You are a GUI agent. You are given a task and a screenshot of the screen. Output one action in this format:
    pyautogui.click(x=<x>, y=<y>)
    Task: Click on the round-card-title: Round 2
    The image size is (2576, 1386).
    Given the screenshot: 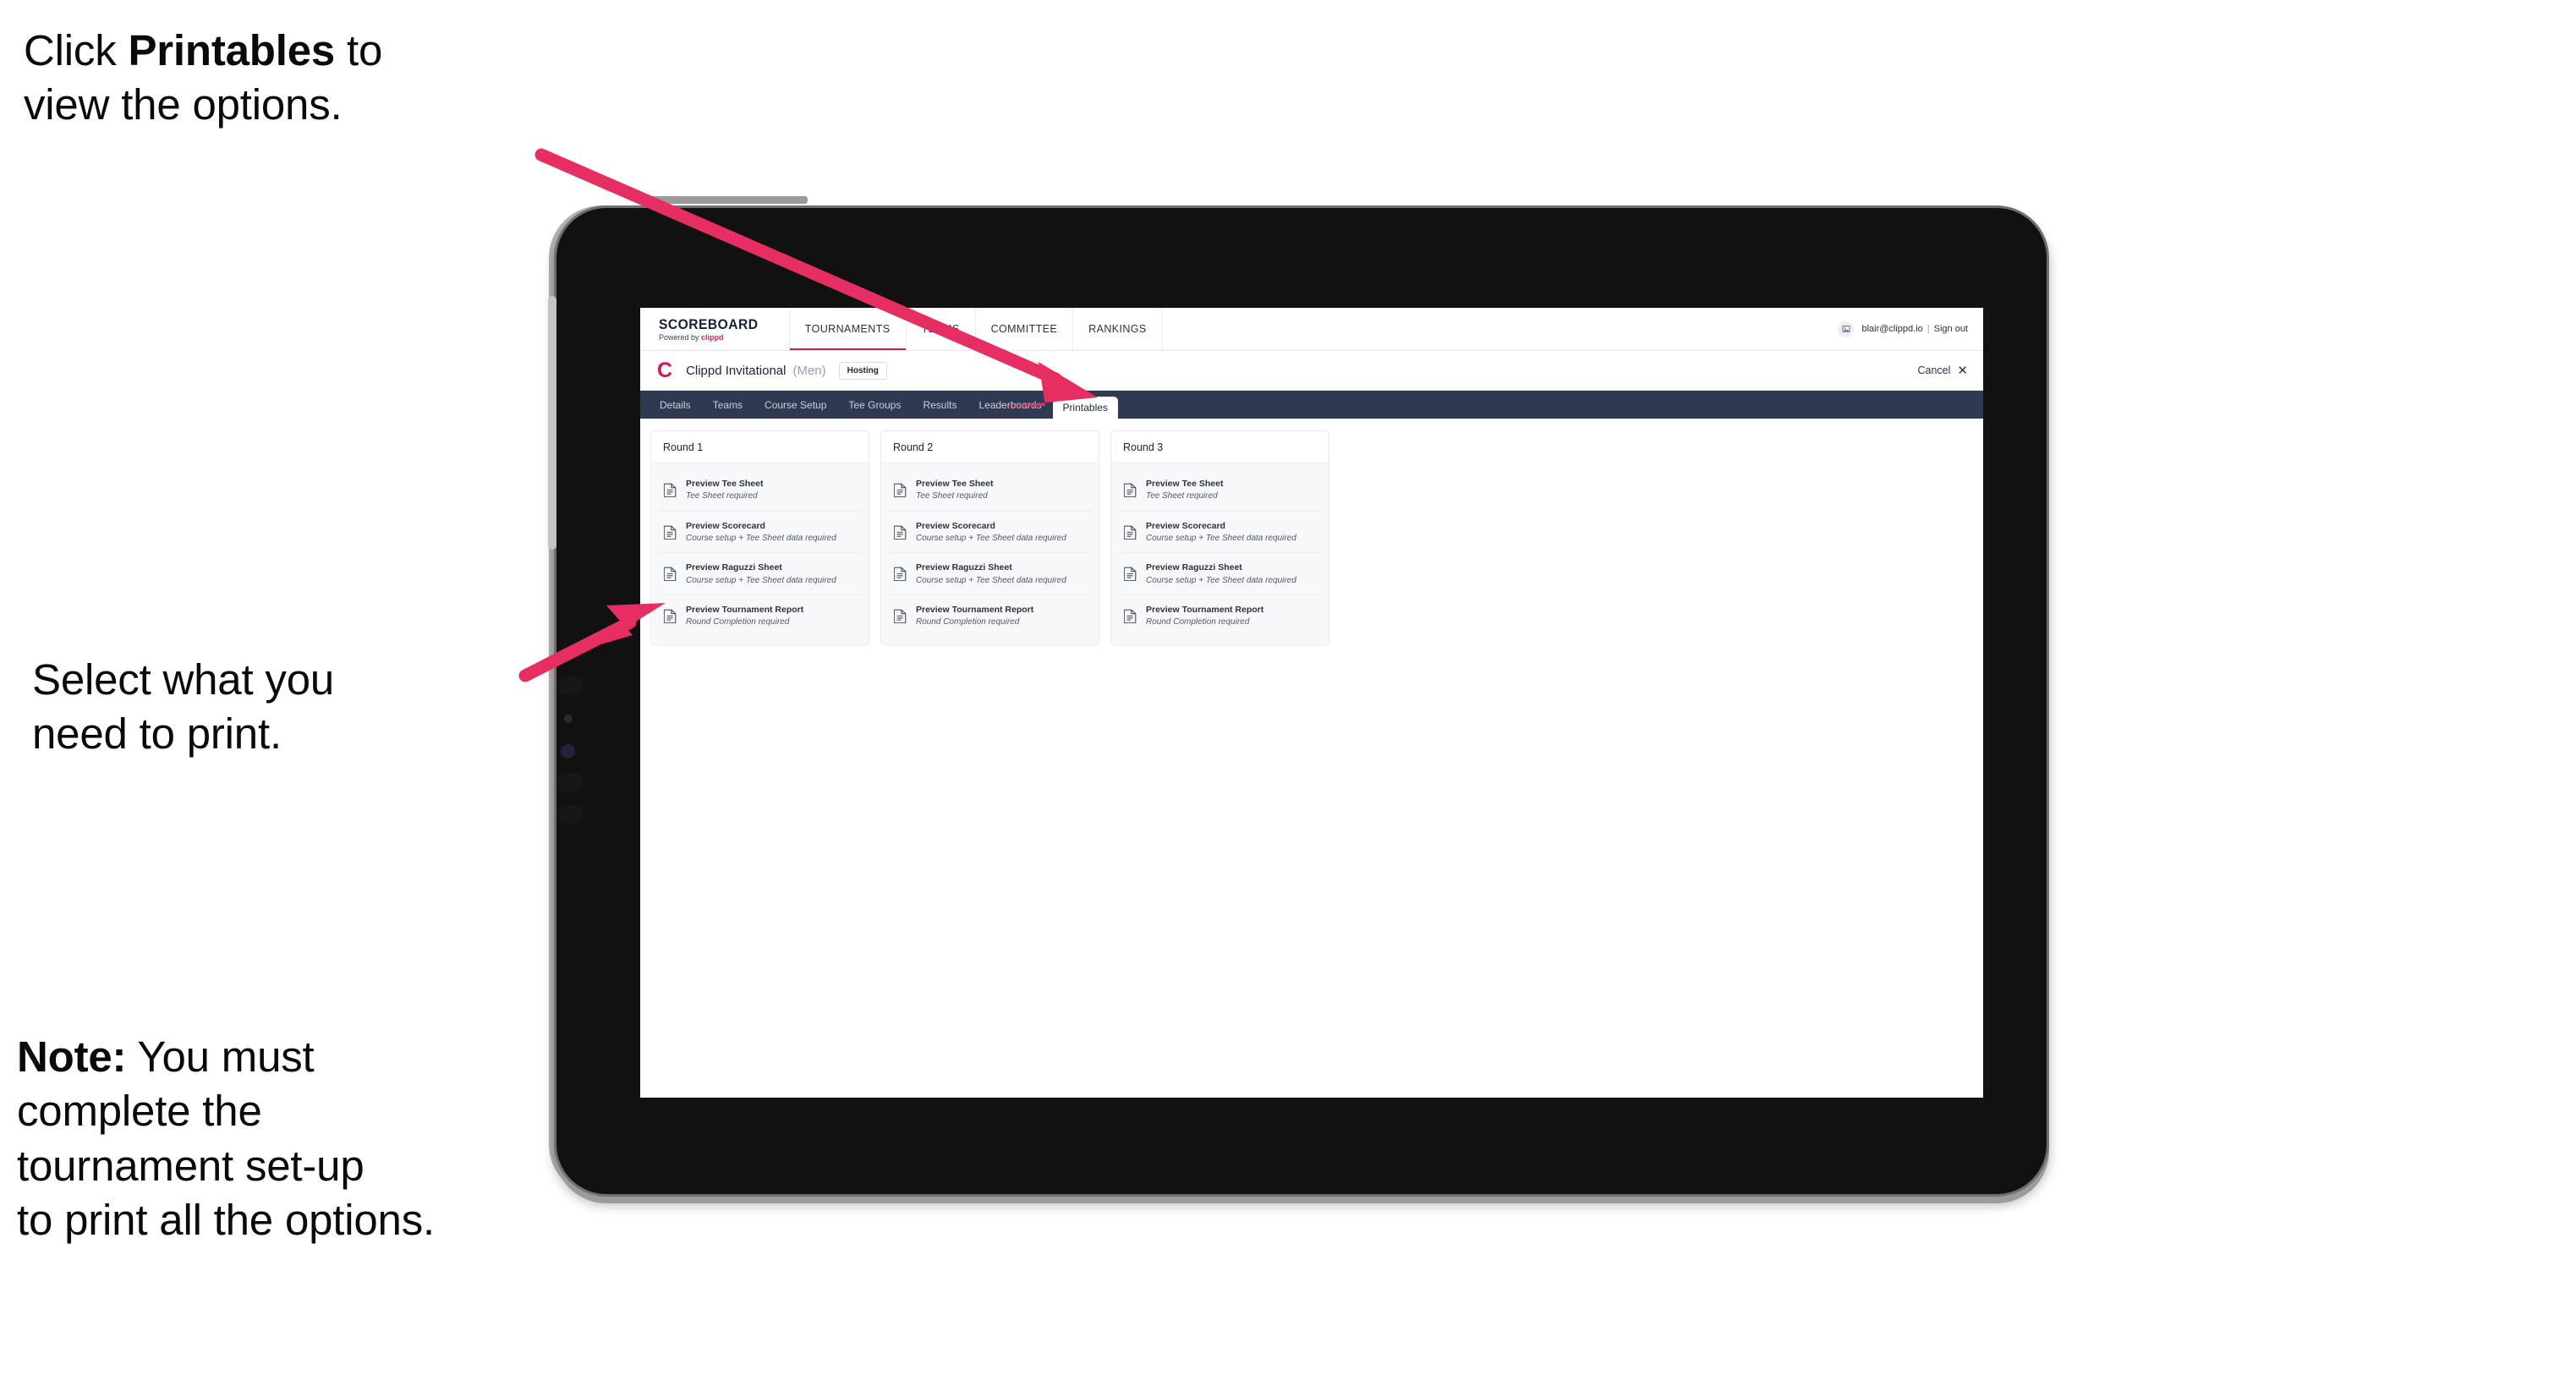 What is the action you would take?
    pyautogui.click(x=990, y=447)
    